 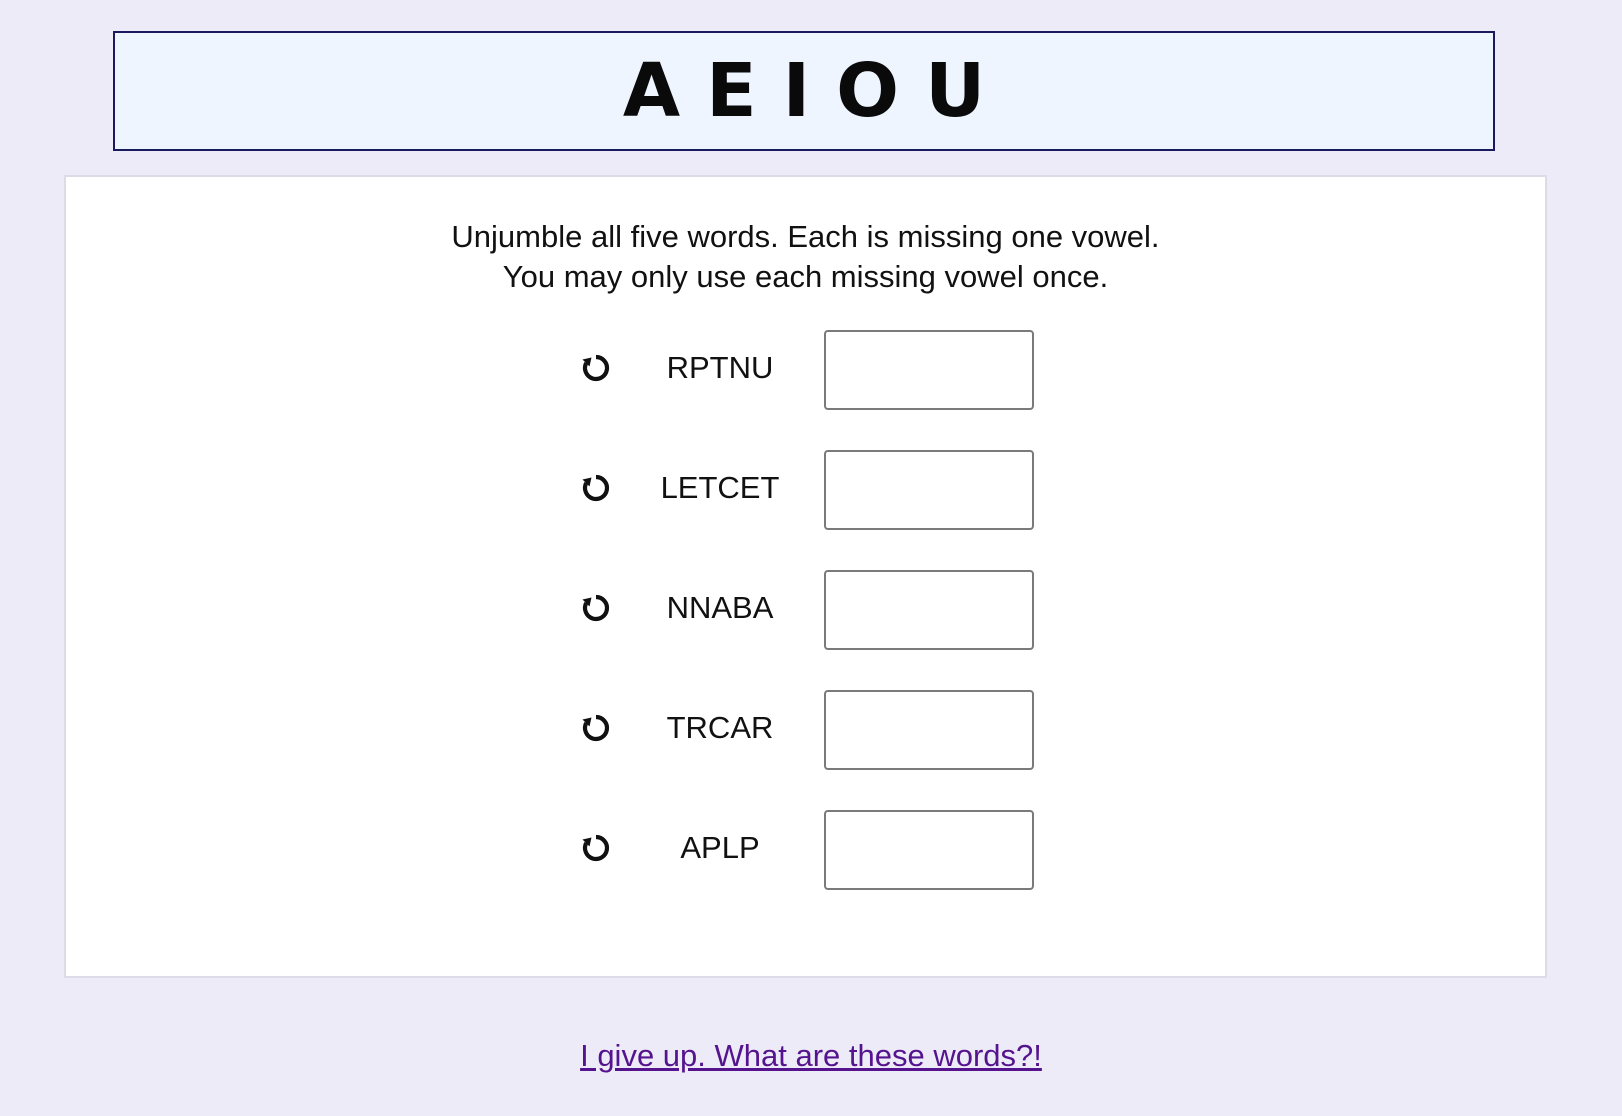 I want to click on title-banner: AEIOU, so click(x=804, y=91).